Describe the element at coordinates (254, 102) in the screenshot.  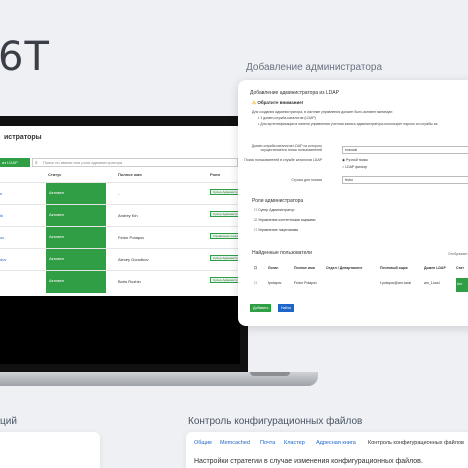
I see `warning-icon: ⚠` at that location.